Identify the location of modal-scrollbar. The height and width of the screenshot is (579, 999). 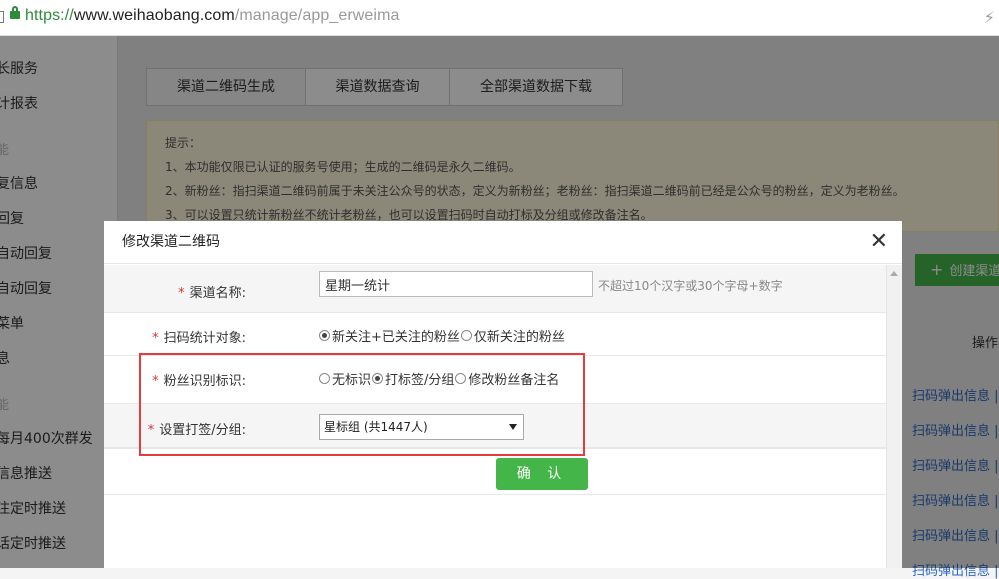
(894, 416).